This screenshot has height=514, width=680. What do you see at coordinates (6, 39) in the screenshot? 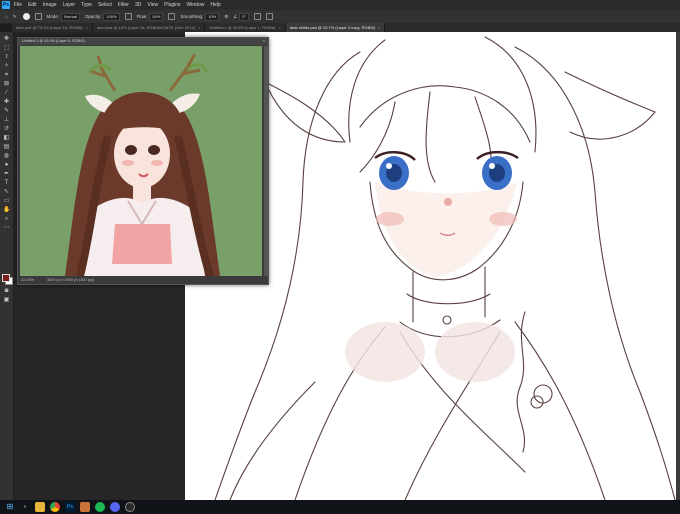
I see `move-tool-icon: ✥` at bounding box center [6, 39].